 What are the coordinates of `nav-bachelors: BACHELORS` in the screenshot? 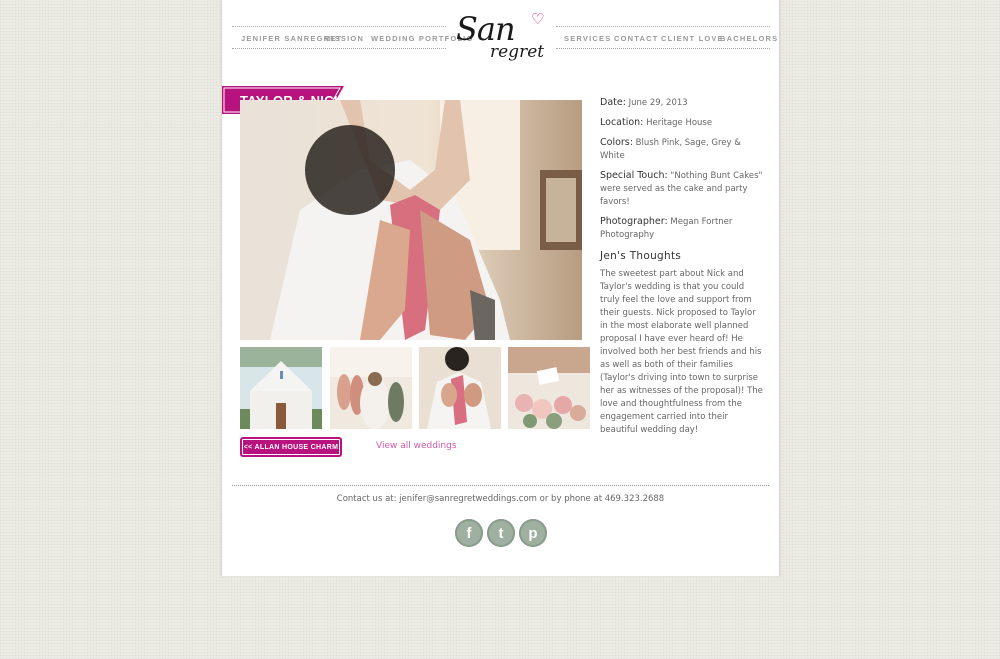 It's located at (749, 38).